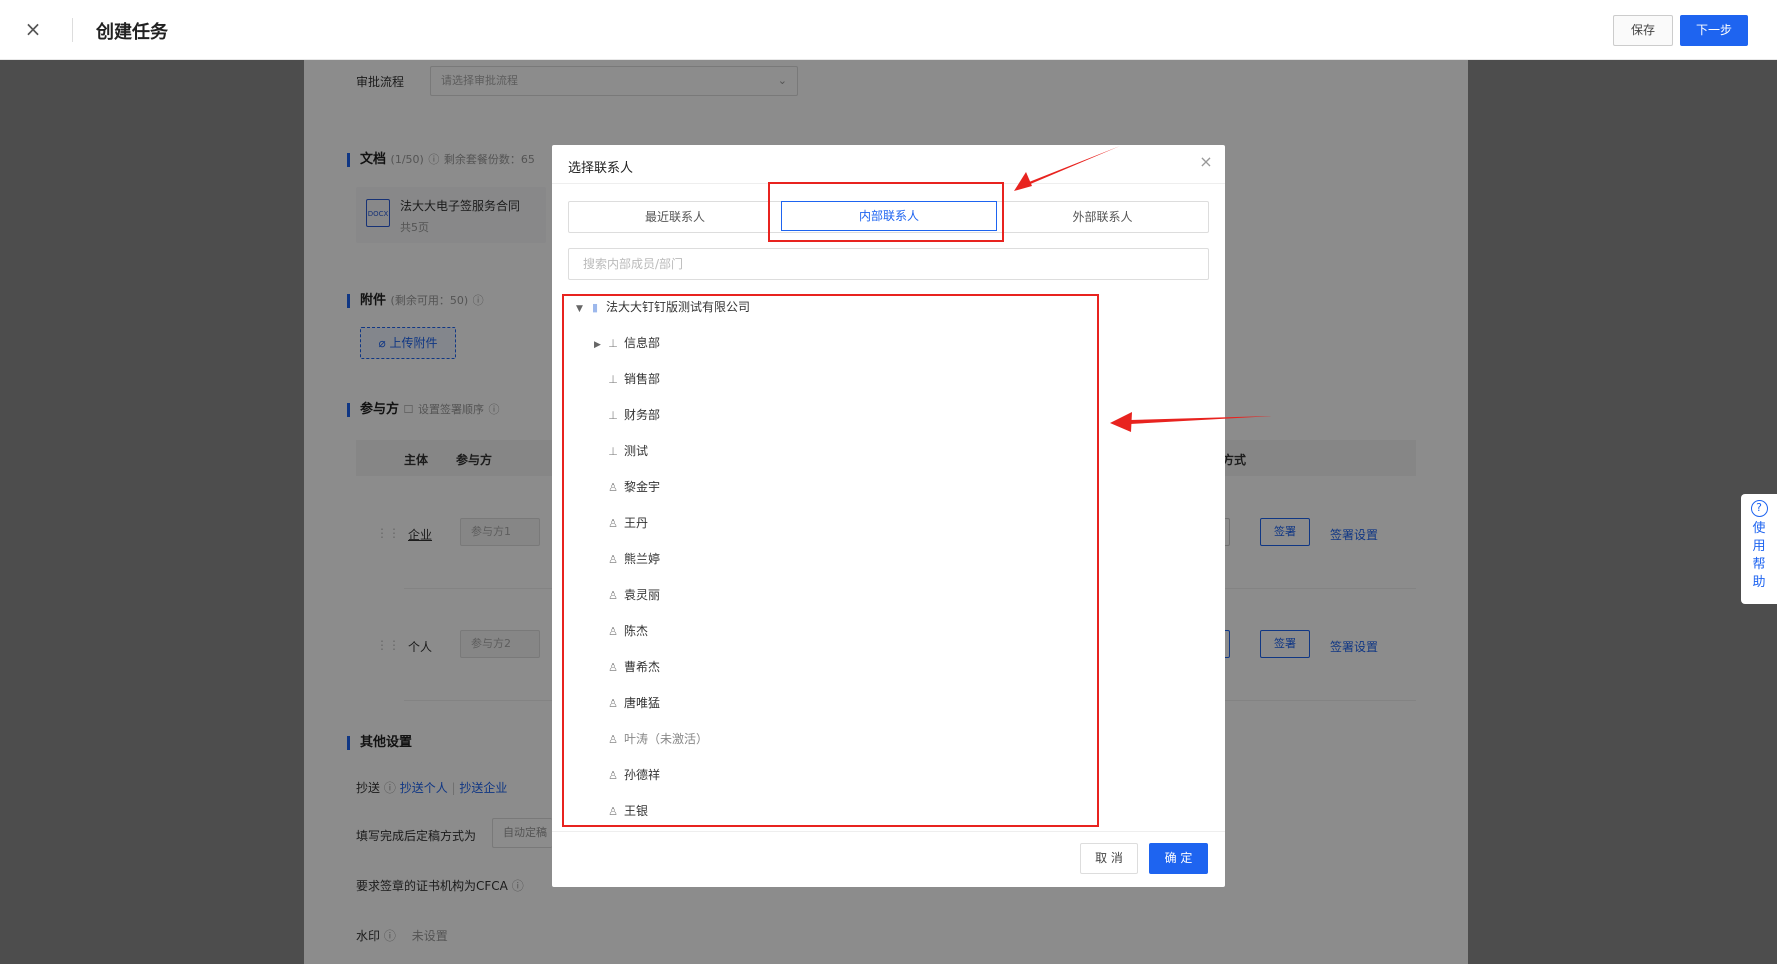 This screenshot has width=1777, height=964. I want to click on annotation-arrows, so click(1143, 289).